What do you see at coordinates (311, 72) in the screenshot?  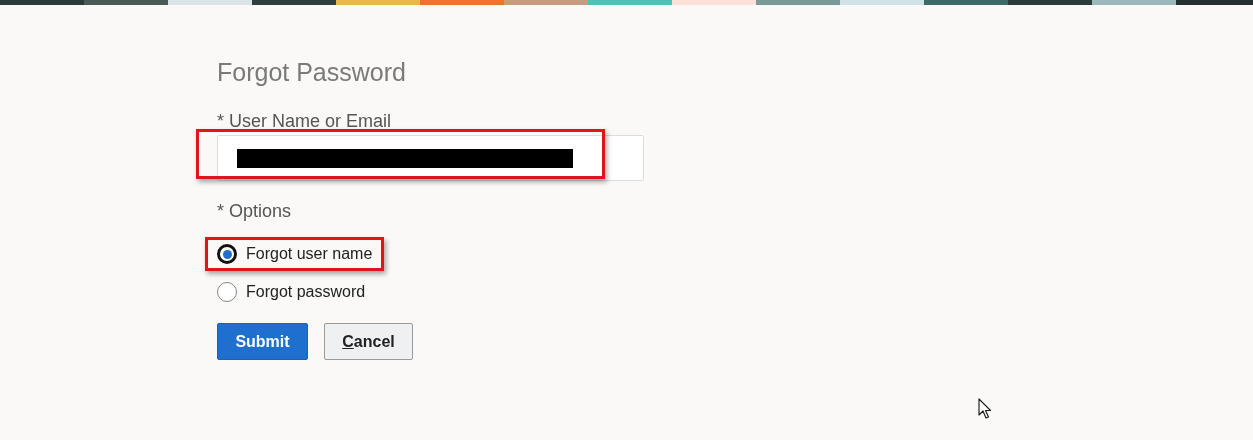 I see `page-title: Forgot Password` at bounding box center [311, 72].